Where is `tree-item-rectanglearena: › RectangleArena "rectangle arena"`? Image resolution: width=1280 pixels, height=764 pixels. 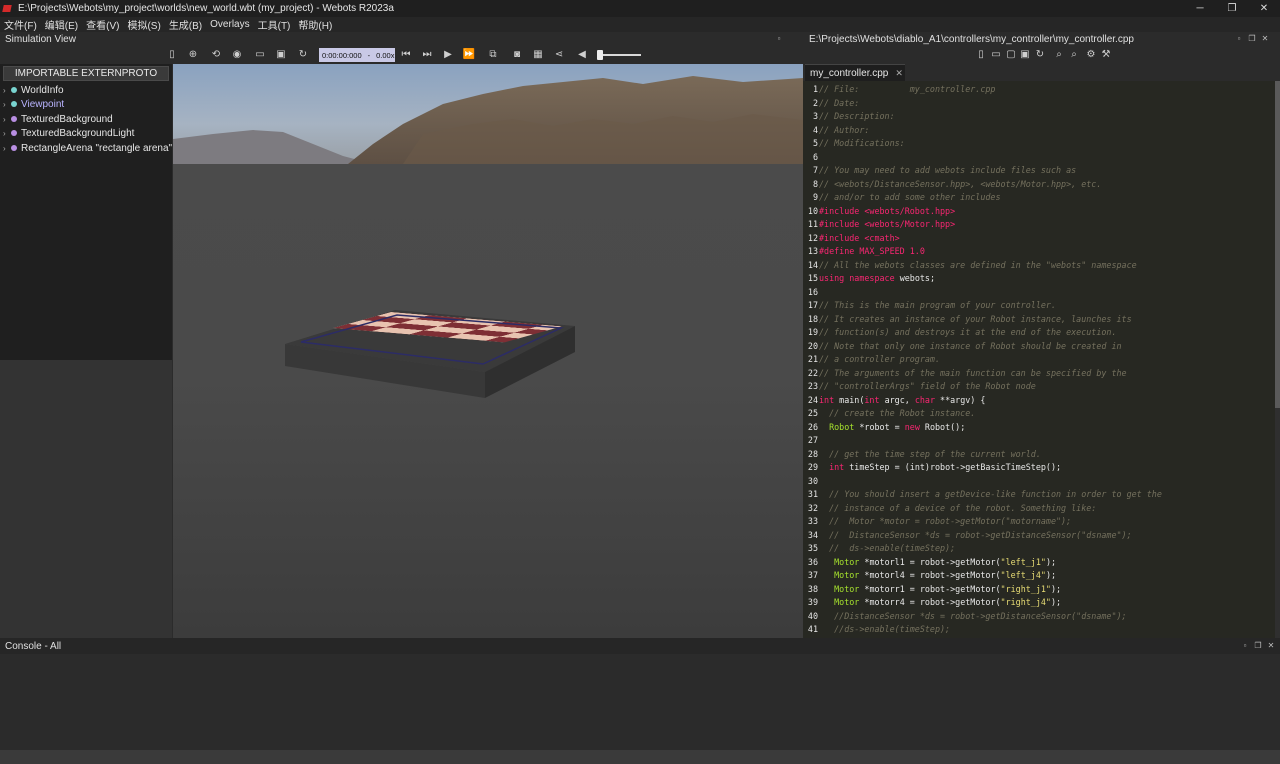 tree-item-rectanglearena: › RectangleArena "rectangle arena" is located at coordinates (87, 148).